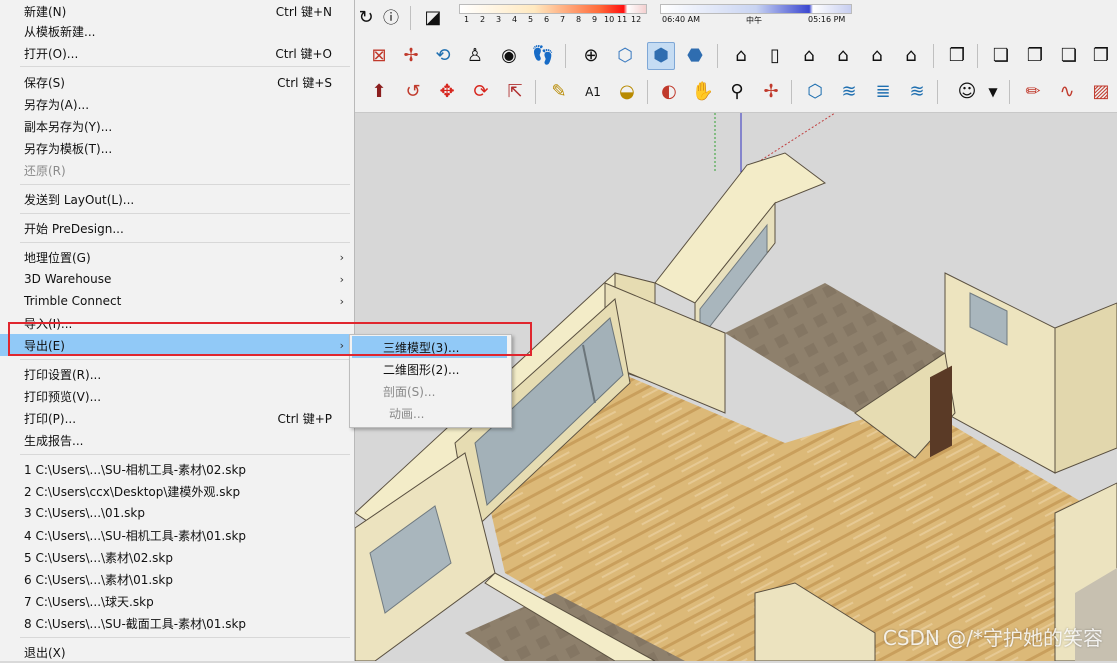 The width and height of the screenshot is (1117, 663). What do you see at coordinates (177, 491) in the screenshot?
I see `recent-file-2: 2 C:\Users\ccx\Desktop\建模外观.skp` at bounding box center [177, 491].